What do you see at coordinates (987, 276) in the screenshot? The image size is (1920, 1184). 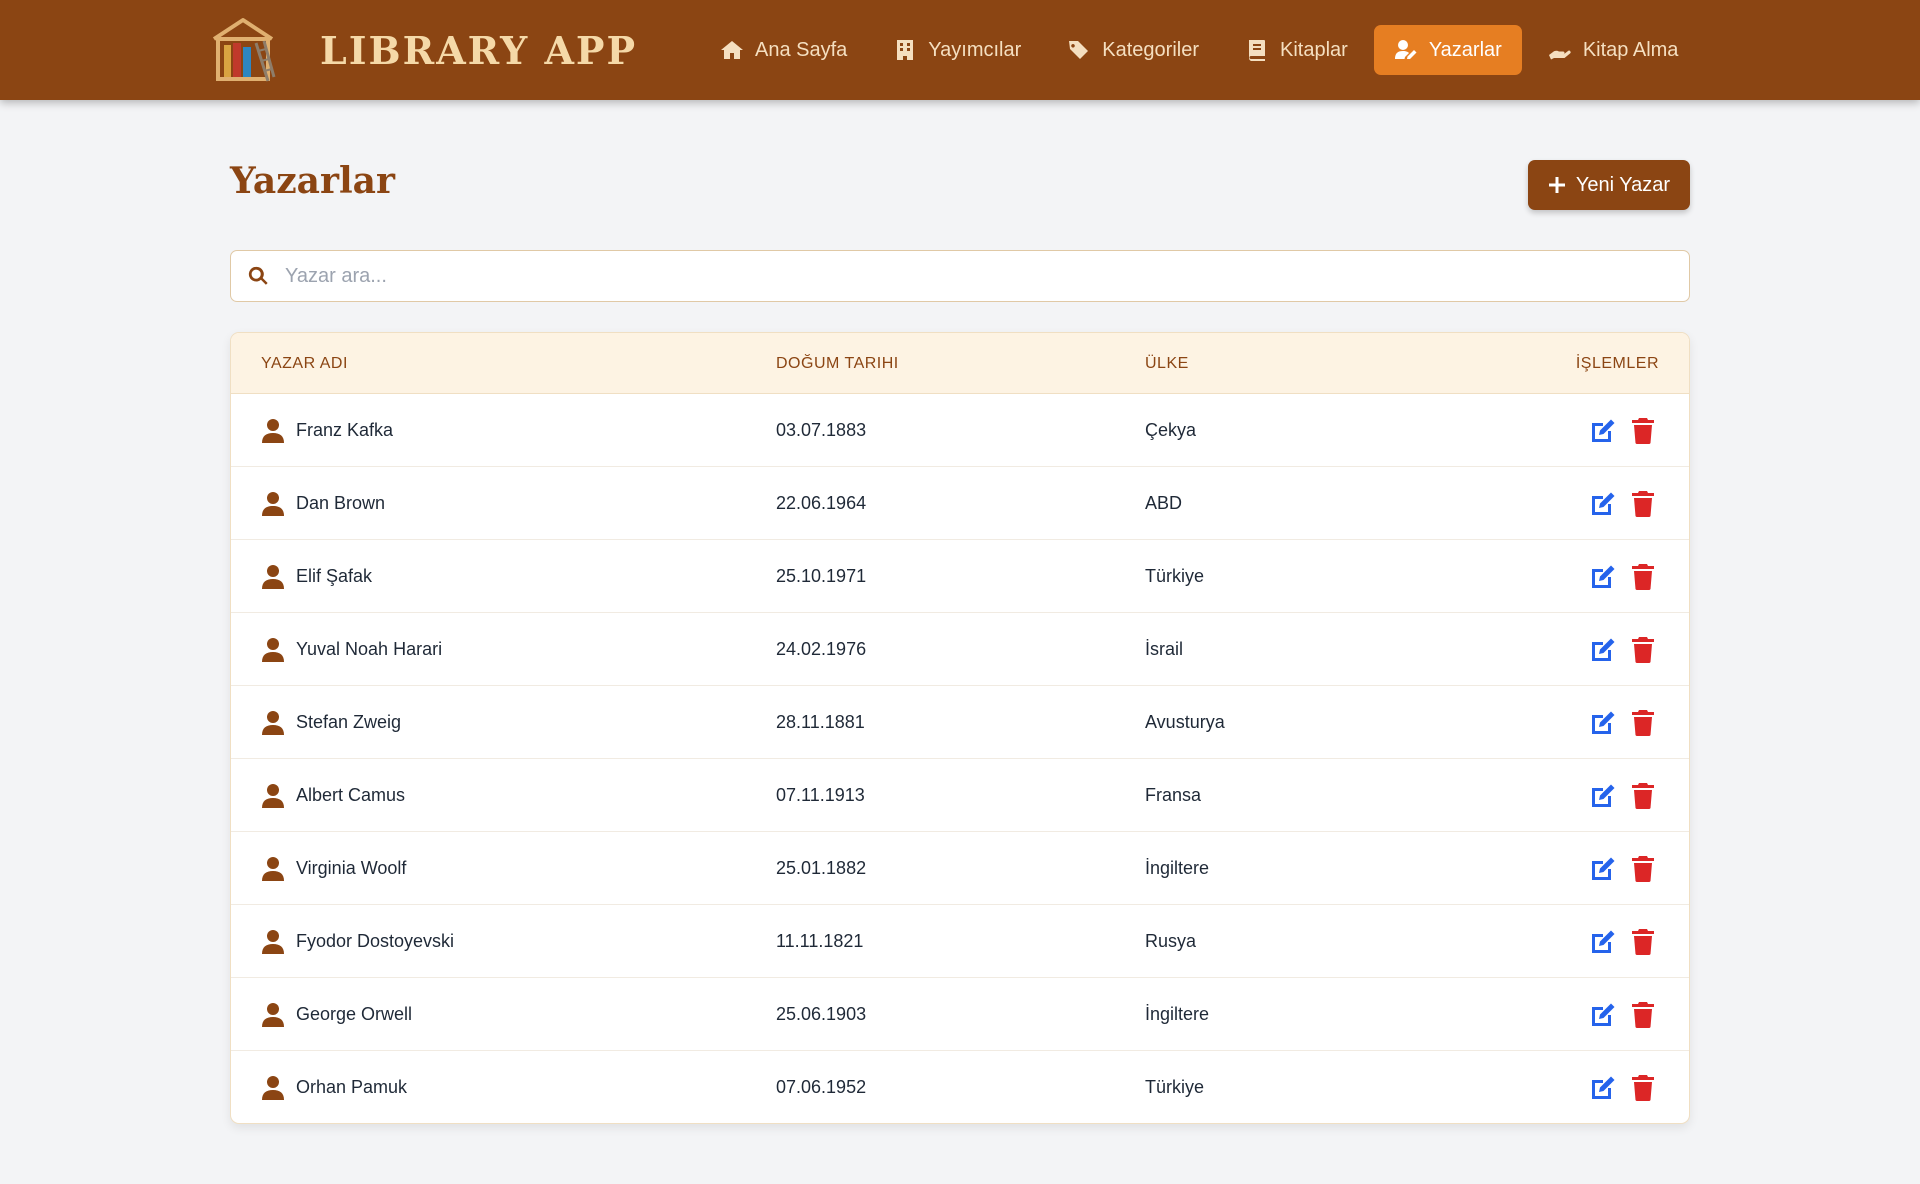 I see `search-input` at bounding box center [987, 276].